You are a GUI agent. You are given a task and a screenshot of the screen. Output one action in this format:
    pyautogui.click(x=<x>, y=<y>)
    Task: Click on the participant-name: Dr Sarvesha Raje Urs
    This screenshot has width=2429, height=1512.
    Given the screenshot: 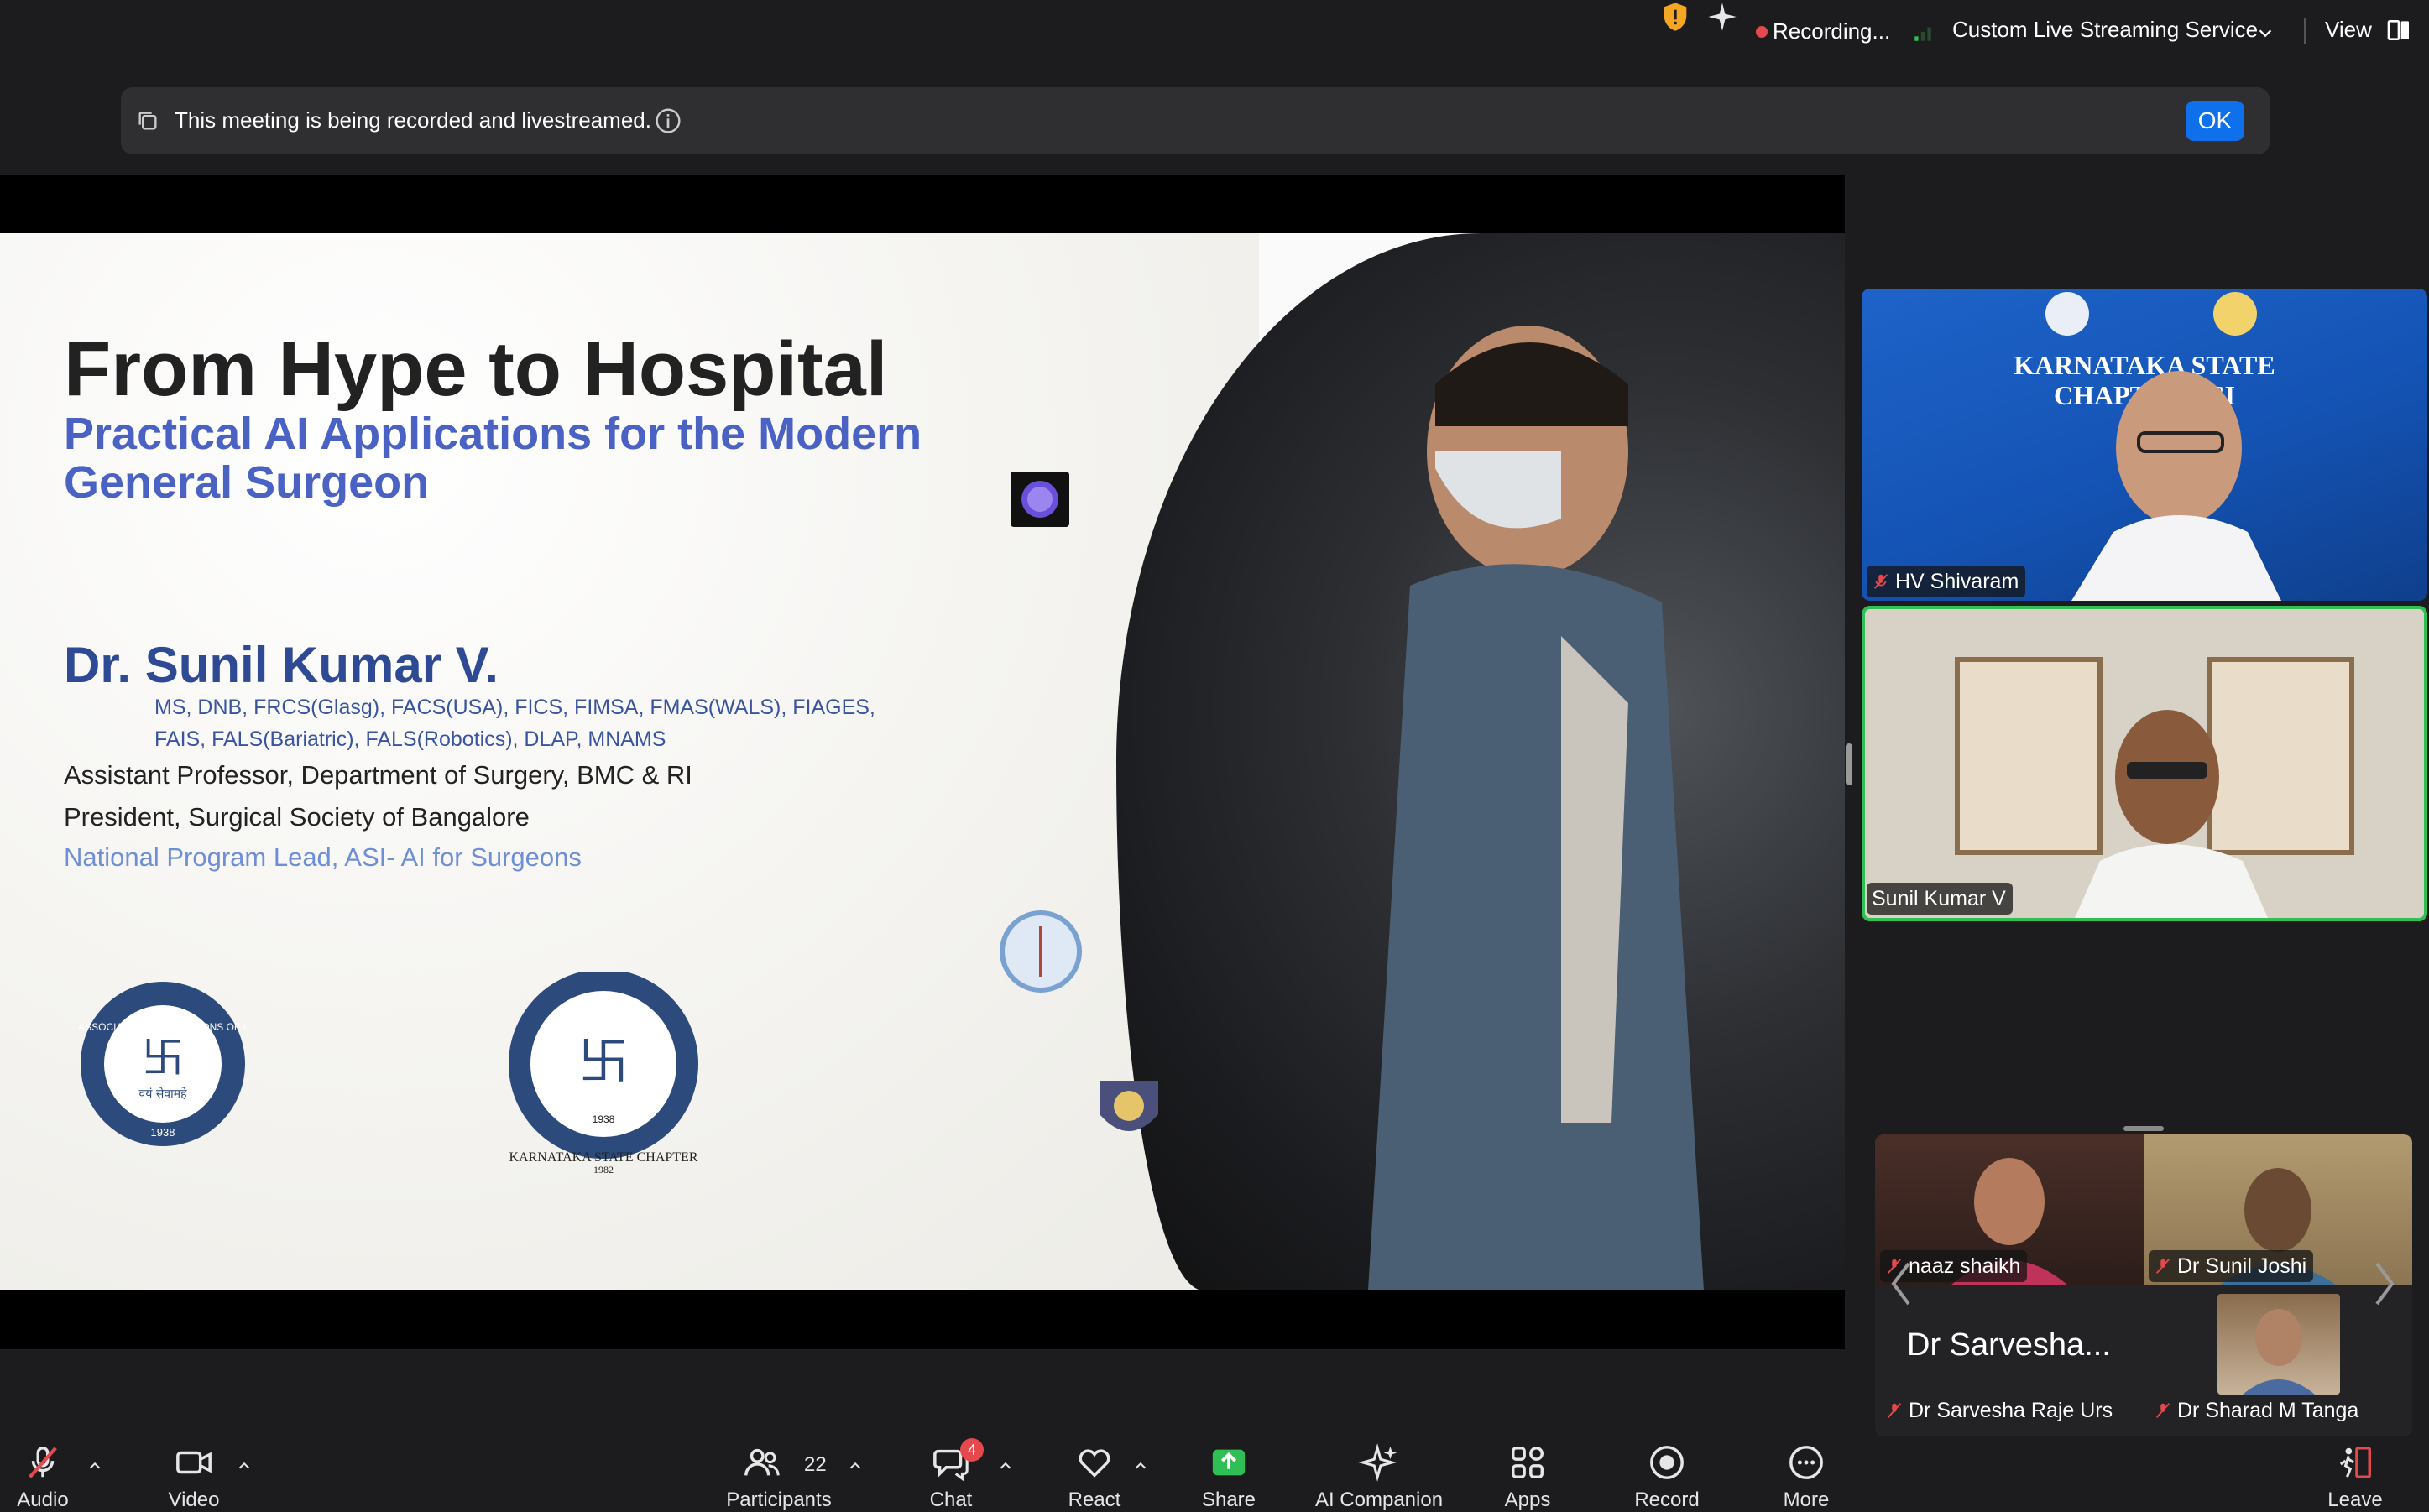 What is the action you would take?
    pyautogui.click(x=2011, y=1410)
    